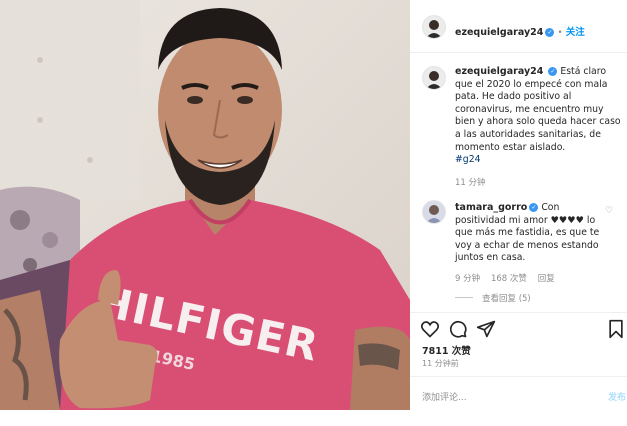 The height and width of the screenshot is (426, 627). What do you see at coordinates (499, 32) in the screenshot?
I see `author-username: ezequielgaray24` at bounding box center [499, 32].